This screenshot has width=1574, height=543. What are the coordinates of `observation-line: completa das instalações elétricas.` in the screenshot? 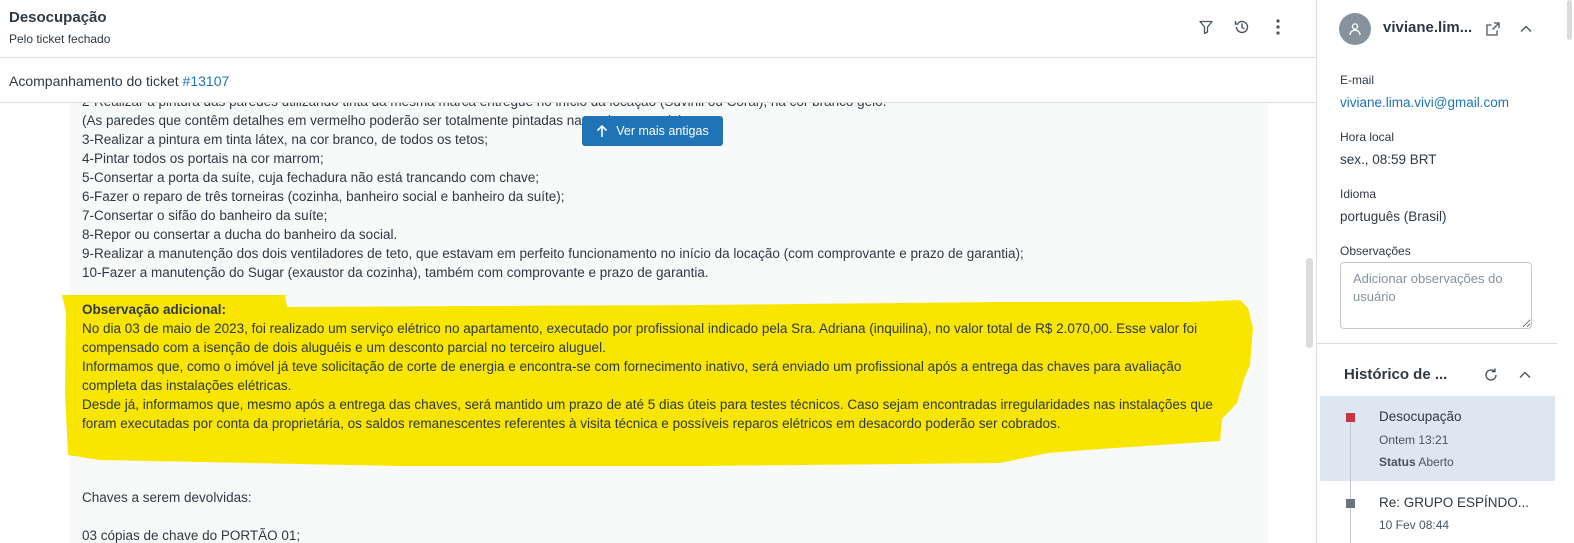 It's located at (187, 385).